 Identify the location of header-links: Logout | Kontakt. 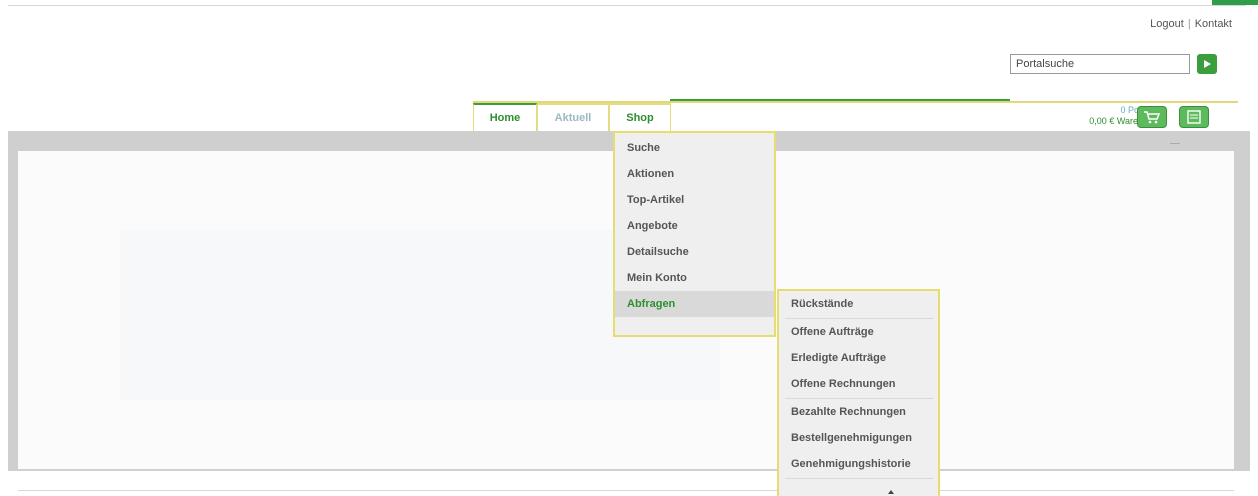
(1191, 24).